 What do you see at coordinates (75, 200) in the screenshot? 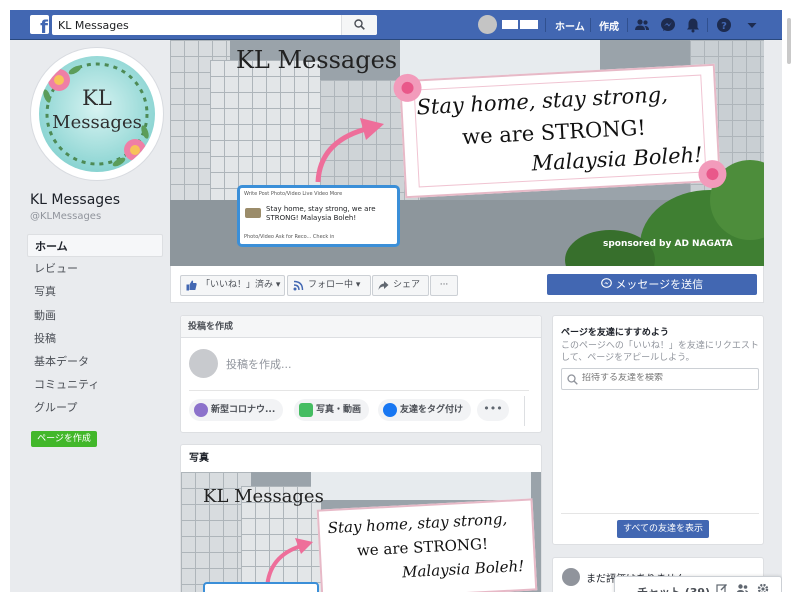
I see `page-name: KL Messages` at bounding box center [75, 200].